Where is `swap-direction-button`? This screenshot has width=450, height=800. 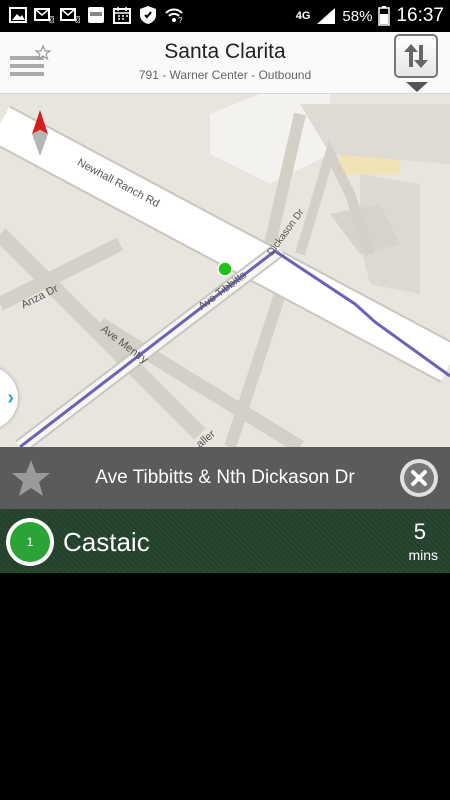 swap-direction-button is located at coordinates (416, 56).